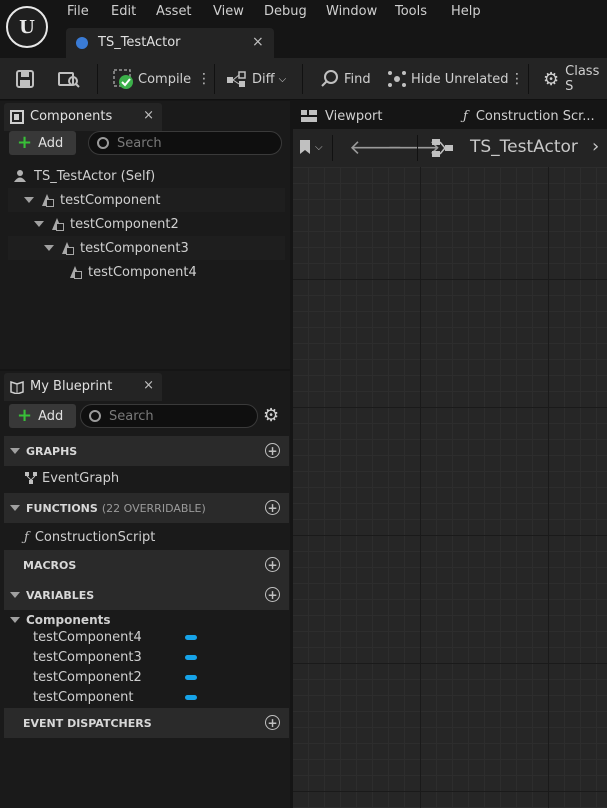  Describe the element at coordinates (174, 12) in the screenshot. I see `menu-asset: Asset` at that location.